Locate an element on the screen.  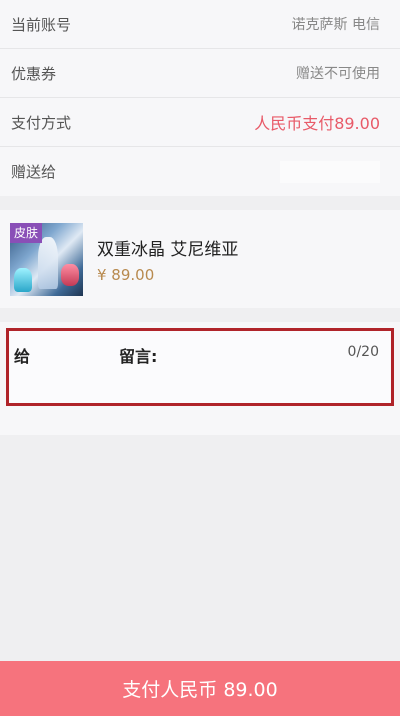
payment-method-value: 人民币支付89.00 is located at coordinates (317, 123).